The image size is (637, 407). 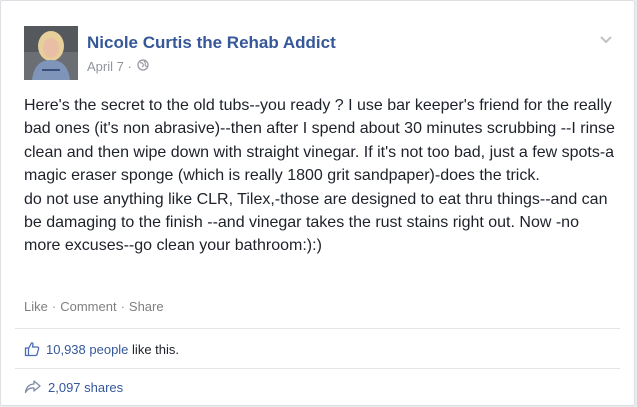 I want to click on share-link: Share, so click(x=146, y=306).